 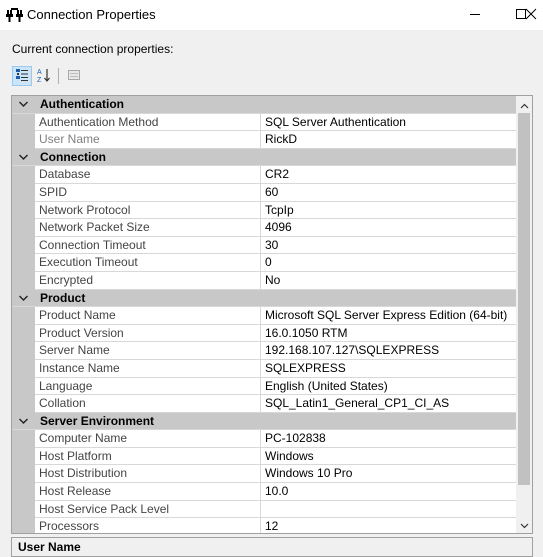 I want to click on scroll-down-button, so click(x=524, y=524).